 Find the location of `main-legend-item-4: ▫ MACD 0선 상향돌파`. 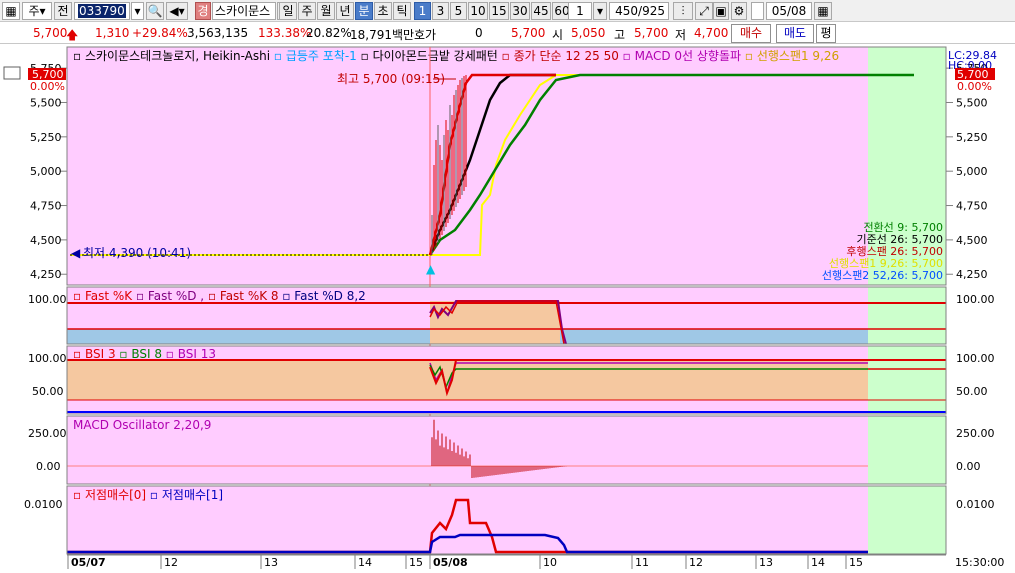

main-legend-item-4: ▫ MACD 0선 상향돌파 is located at coordinates (680, 56).